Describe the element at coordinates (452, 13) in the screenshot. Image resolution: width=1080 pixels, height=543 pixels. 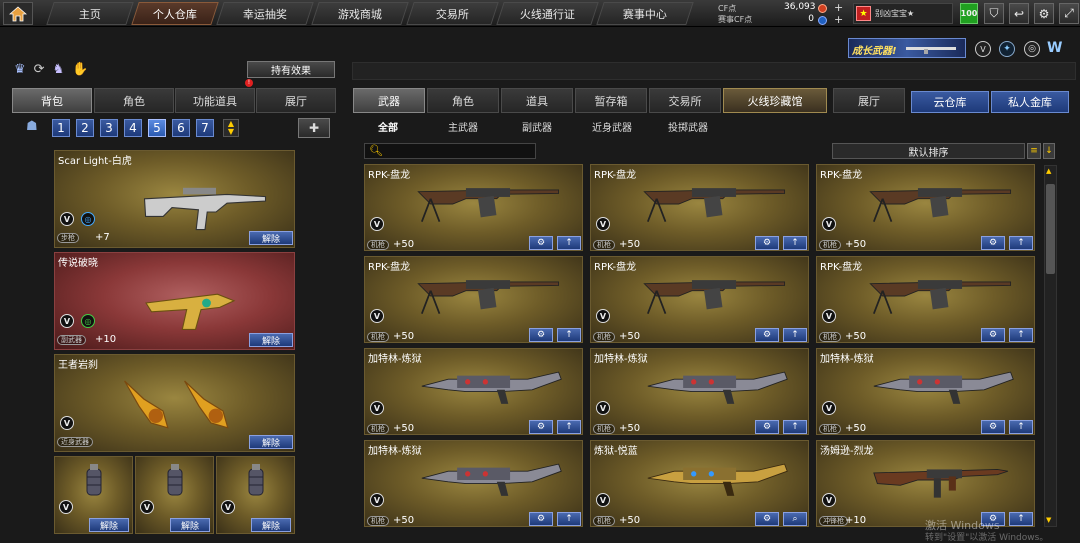
I see `nav-tab-4: 交易所` at that location.